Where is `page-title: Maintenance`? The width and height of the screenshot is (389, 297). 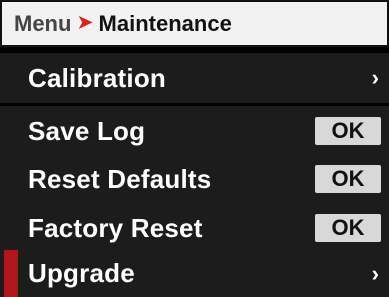
page-title: Maintenance is located at coordinates (165, 23).